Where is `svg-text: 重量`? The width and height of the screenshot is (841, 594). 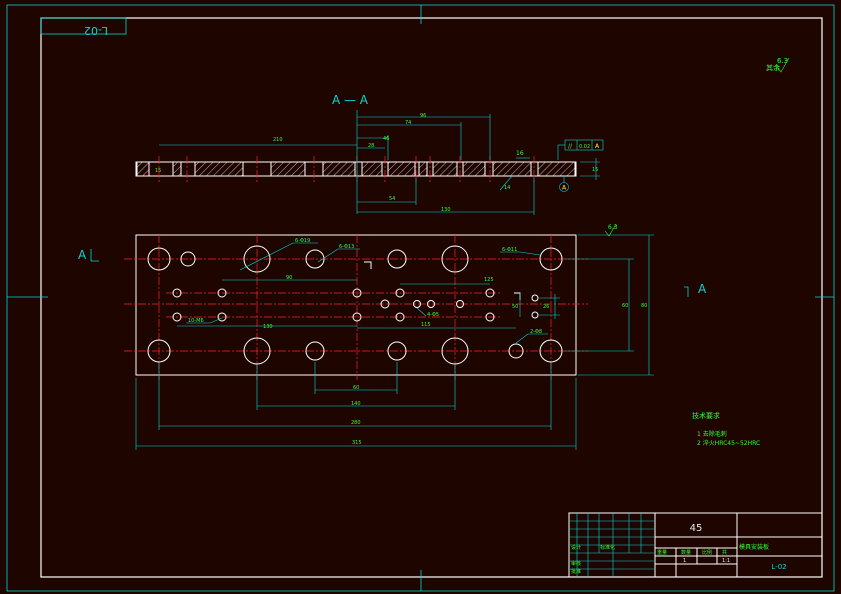 svg-text: 重量 is located at coordinates (662, 552).